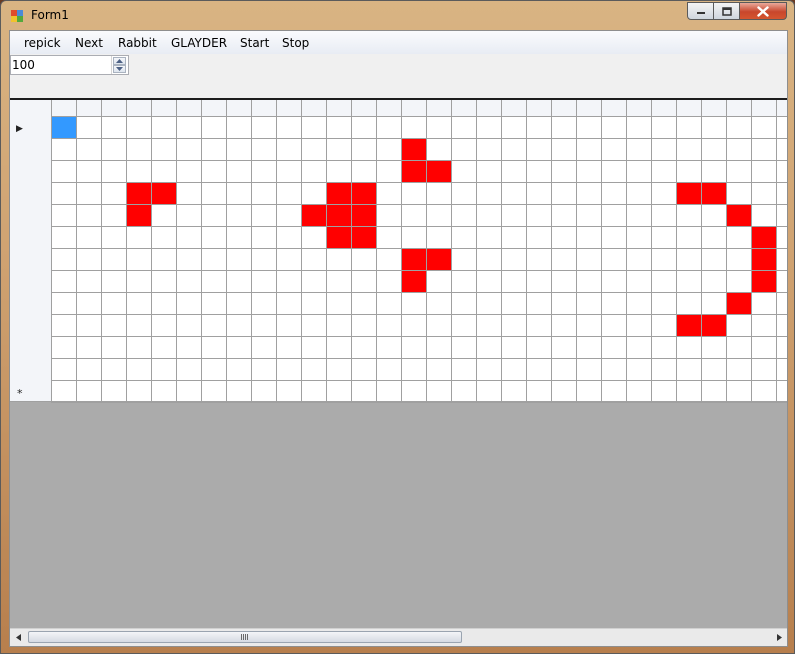  What do you see at coordinates (20, 393) in the screenshot?
I see `new-row-indicator-icon: *` at bounding box center [20, 393].